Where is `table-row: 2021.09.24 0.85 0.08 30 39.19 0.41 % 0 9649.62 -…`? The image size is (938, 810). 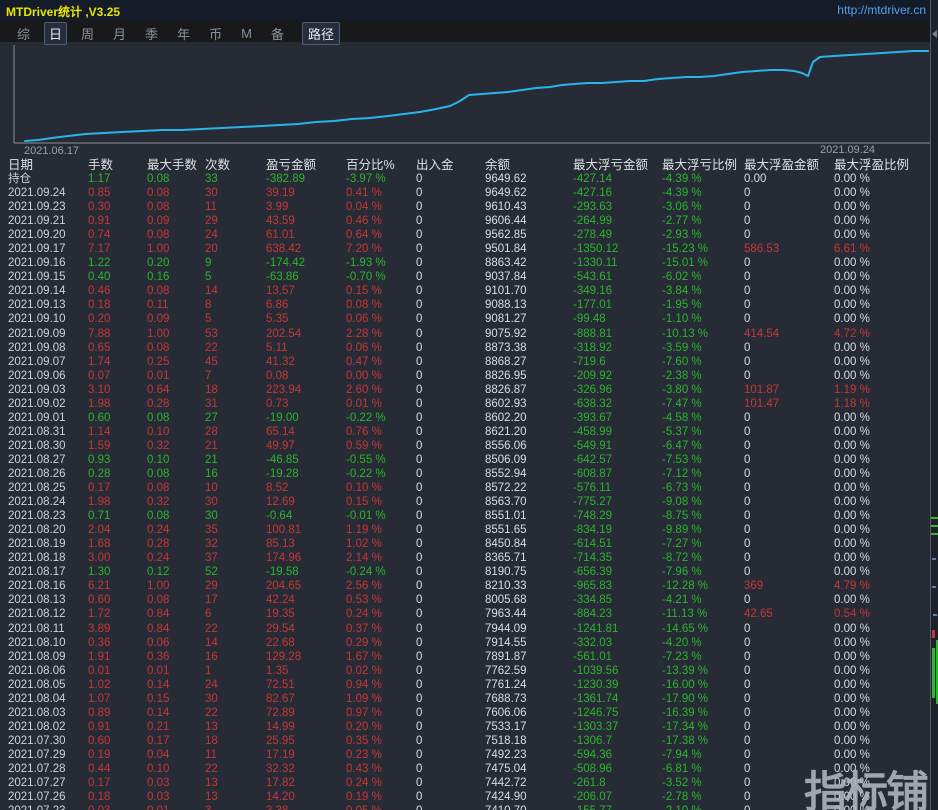 table-row: 2021.09.24 0.85 0.08 30 39.19 0.41 % 0 9649.62 -… is located at coordinates (469, 193).